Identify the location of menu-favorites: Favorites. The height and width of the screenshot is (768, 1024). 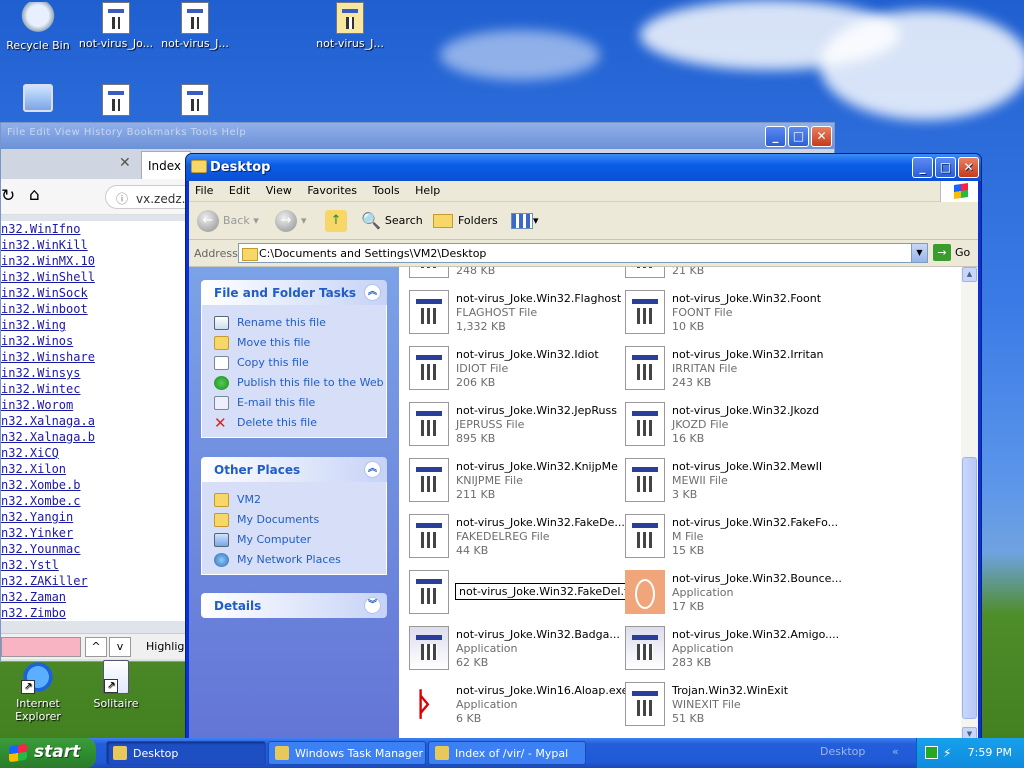
(332, 190).